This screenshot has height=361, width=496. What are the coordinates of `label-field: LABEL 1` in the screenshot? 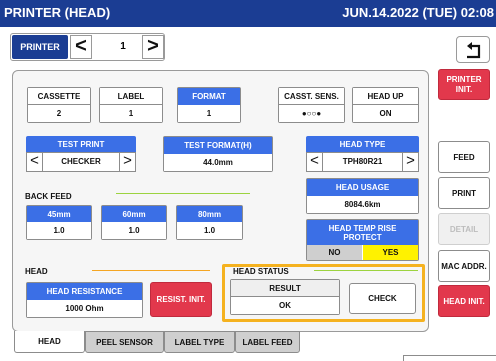 It's located at (131, 105).